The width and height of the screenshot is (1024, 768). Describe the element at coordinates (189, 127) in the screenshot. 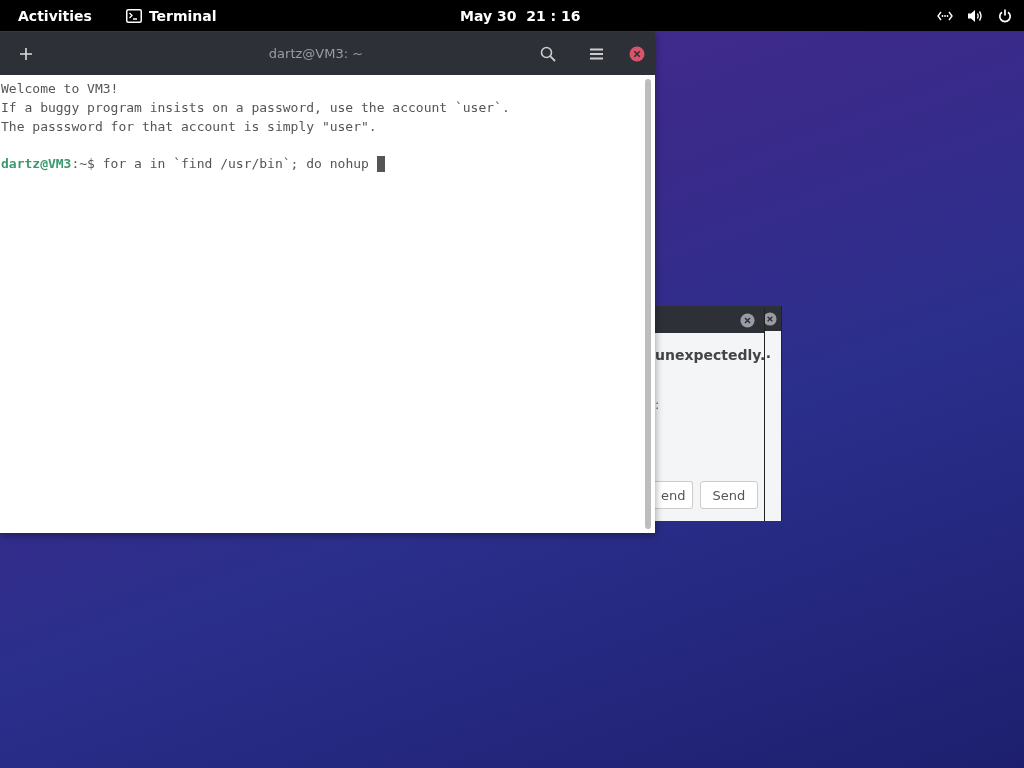

I see `terminal-output-line: The passsword for that account is simply "user".` at that location.